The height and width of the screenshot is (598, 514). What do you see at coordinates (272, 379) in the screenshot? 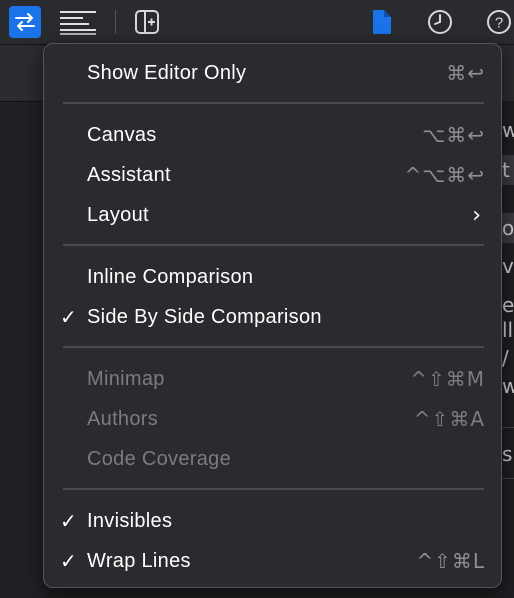
I see `menu-item-minimap: Minimap ^⇧⌘M` at bounding box center [272, 379].